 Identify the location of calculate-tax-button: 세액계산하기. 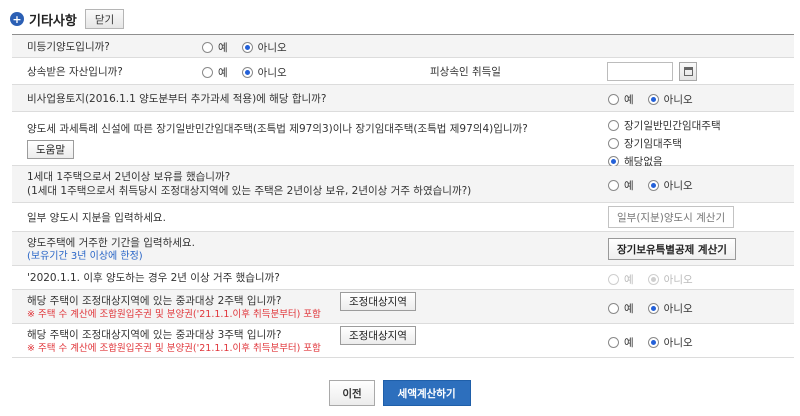
(426, 393).